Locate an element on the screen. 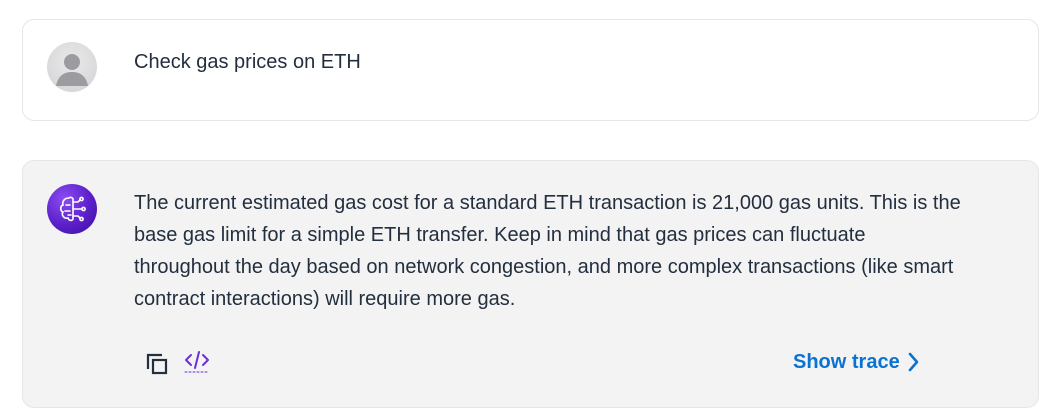 The width and height of the screenshot is (1062, 416). ai-brain-icon is located at coordinates (72, 209).